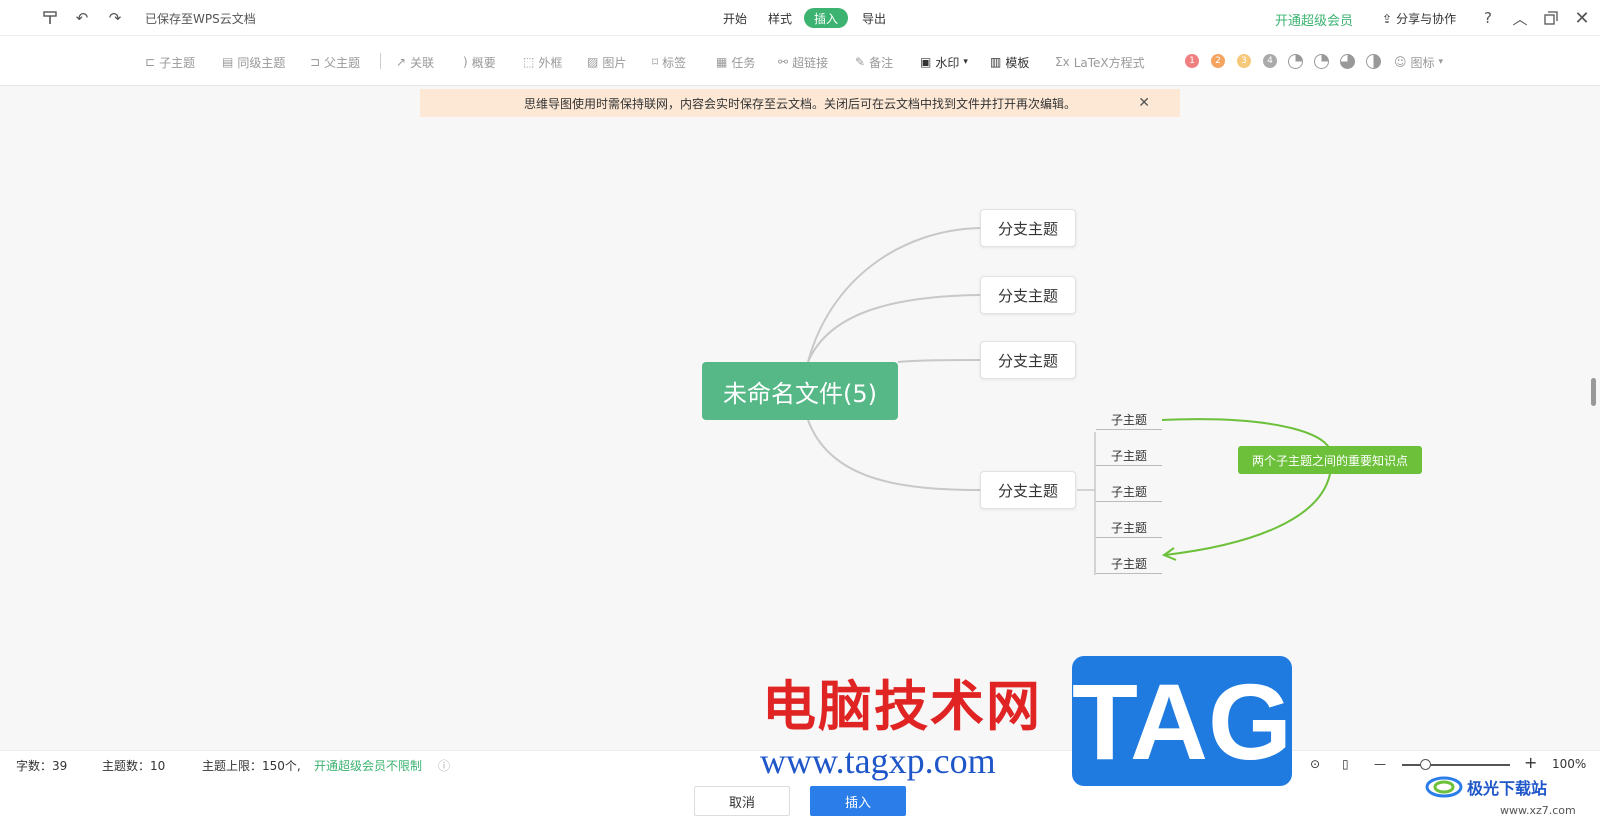 This screenshot has width=1600, height=824. Describe the element at coordinates (1182, 721) in the screenshot. I see `watermark-tag-logo: TAG` at that location.